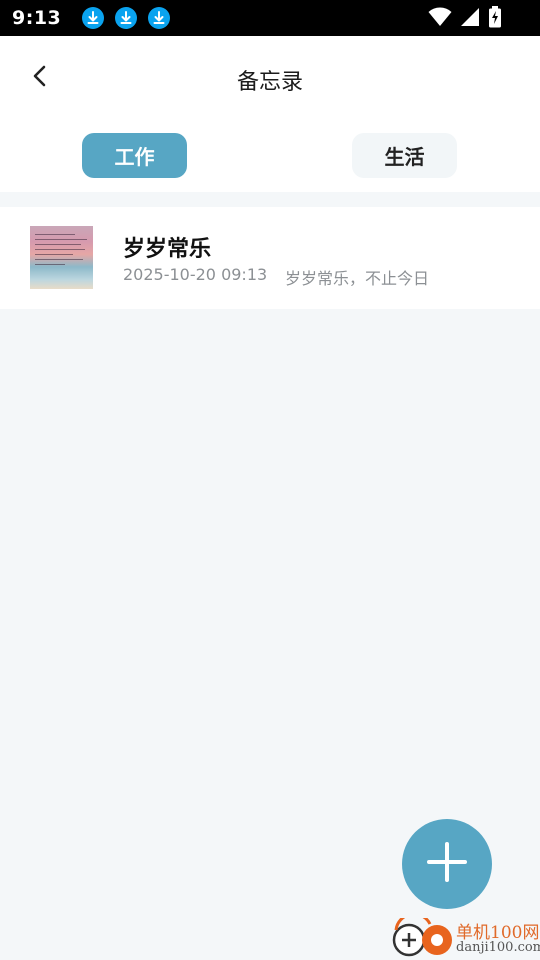  Describe the element at coordinates (465, 939) in the screenshot. I see `watermark: 单机100网 danji100.com` at that location.